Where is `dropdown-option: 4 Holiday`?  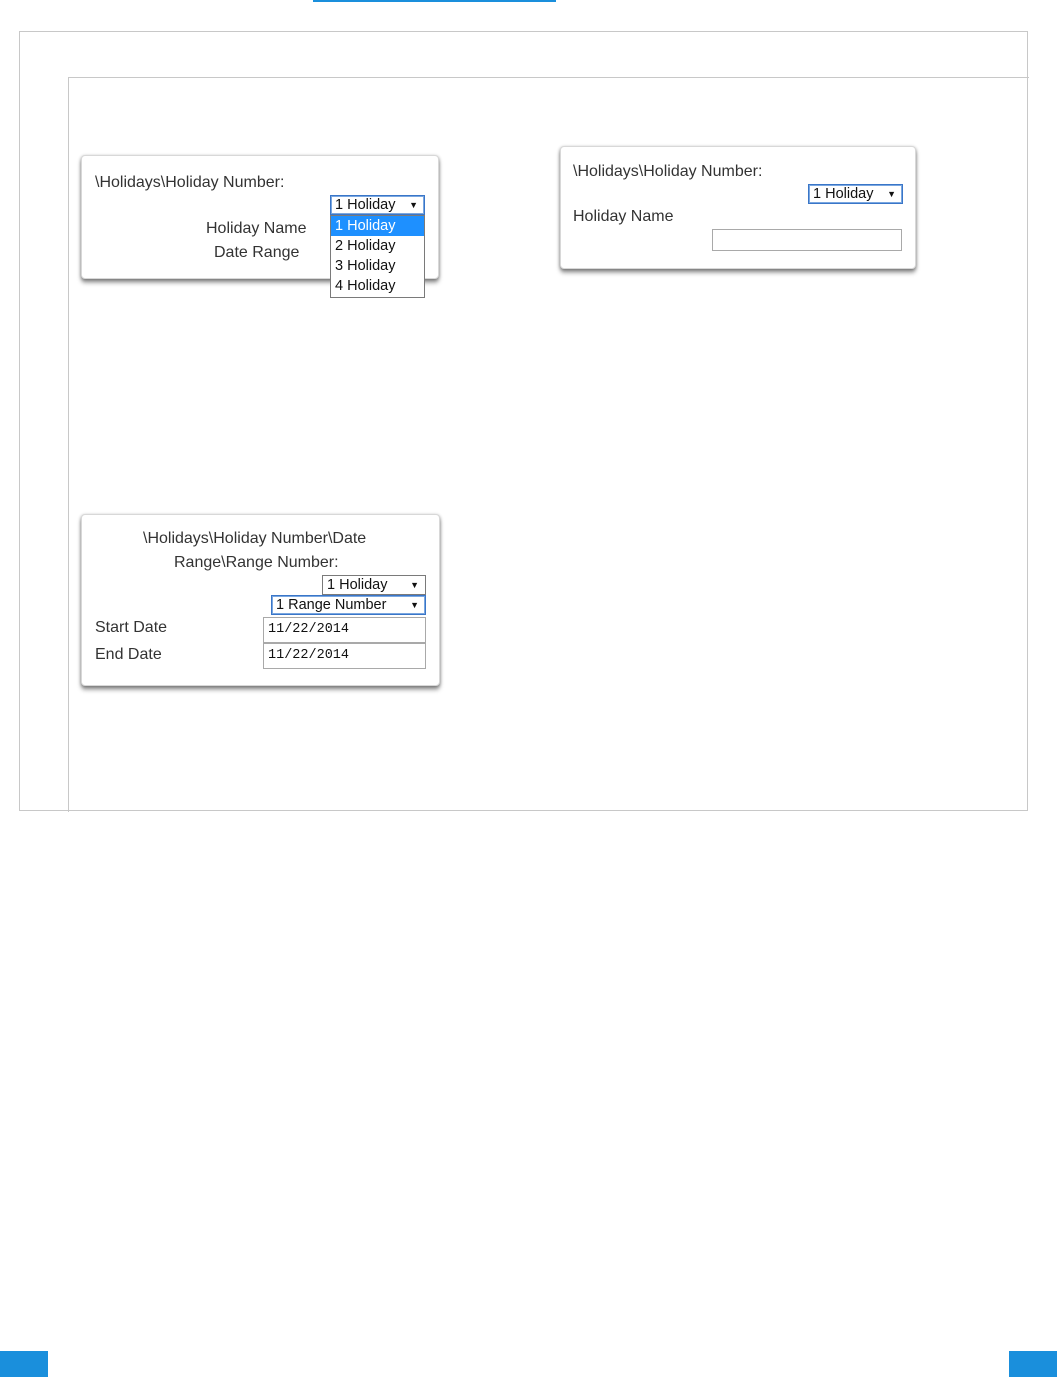
dropdown-option: 4 Holiday is located at coordinates (377, 286).